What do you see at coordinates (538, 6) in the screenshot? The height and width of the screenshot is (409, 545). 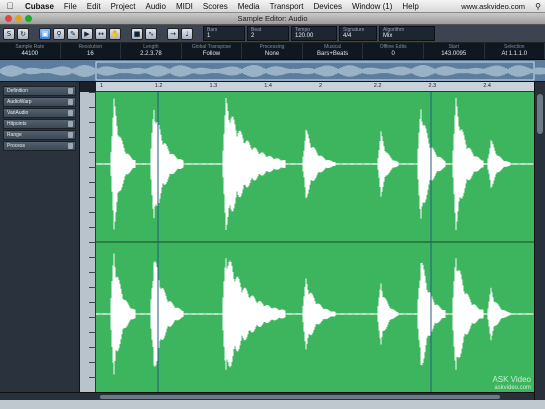 I see `spotlight-icon: ⚲` at bounding box center [538, 6].